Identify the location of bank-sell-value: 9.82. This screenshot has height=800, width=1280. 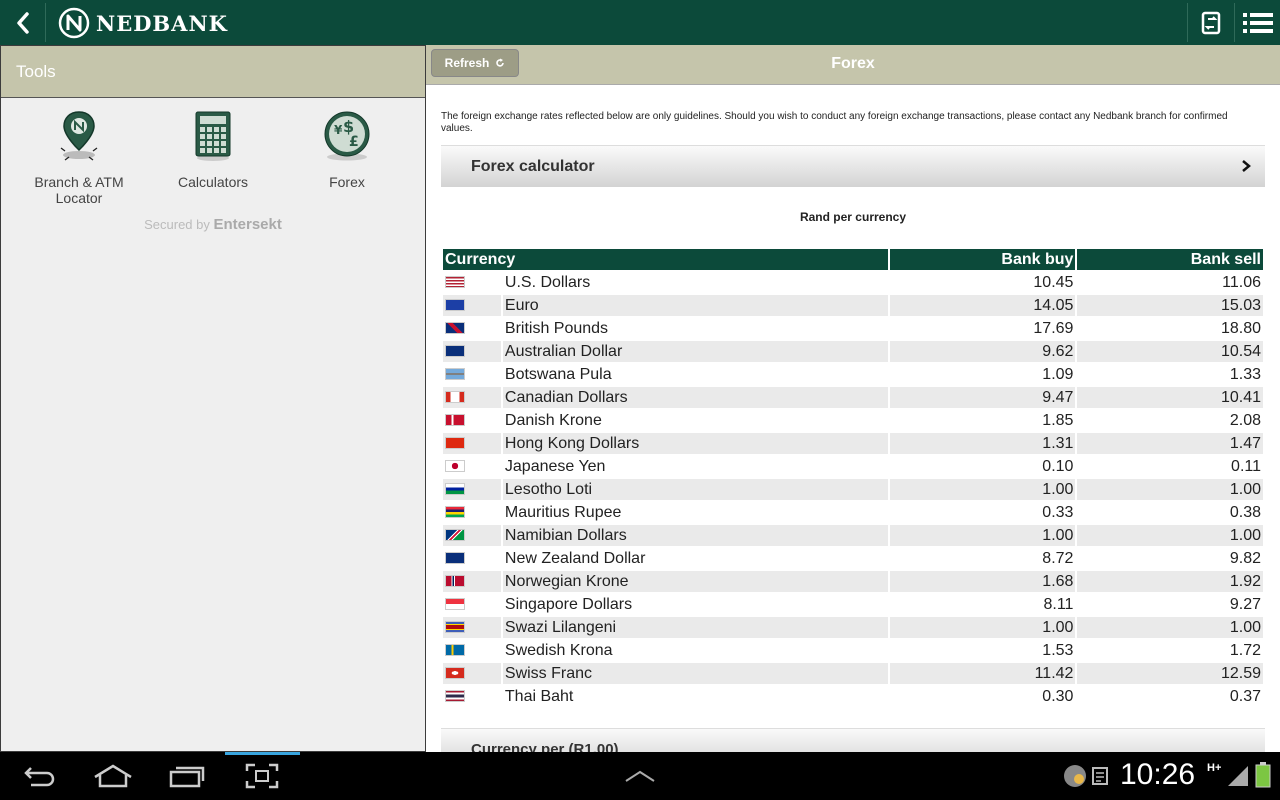
(1245, 558).